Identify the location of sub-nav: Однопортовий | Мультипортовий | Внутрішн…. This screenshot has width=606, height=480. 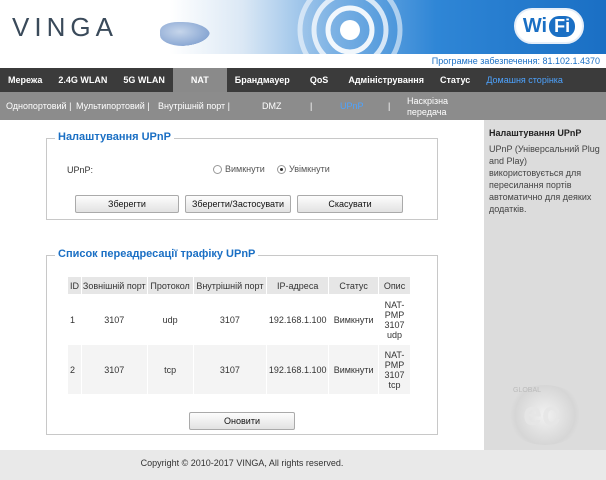
(303, 106).